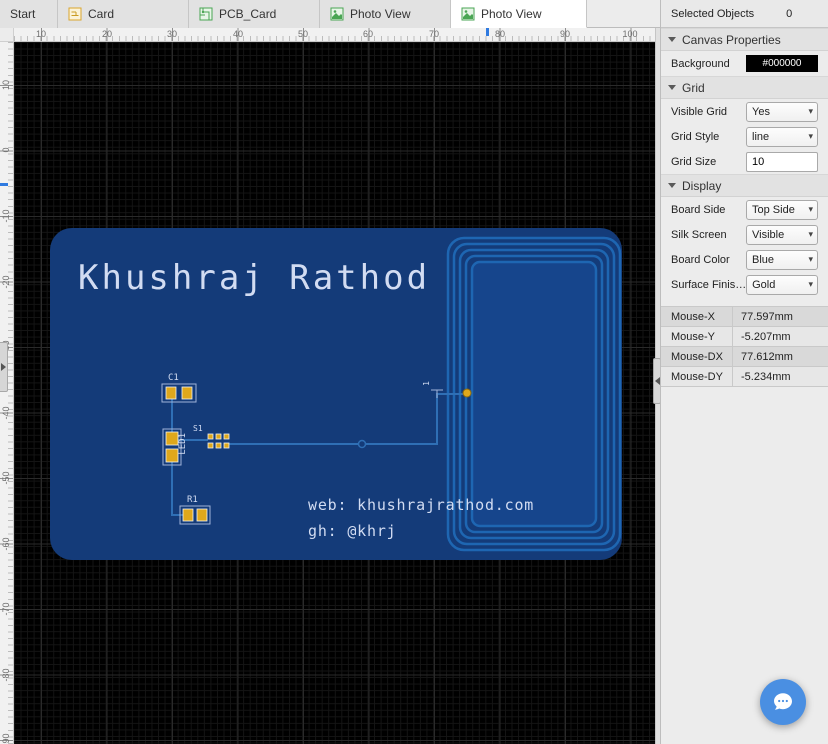  I want to click on mouse-dy-label: Mouse-DY, so click(697, 376).